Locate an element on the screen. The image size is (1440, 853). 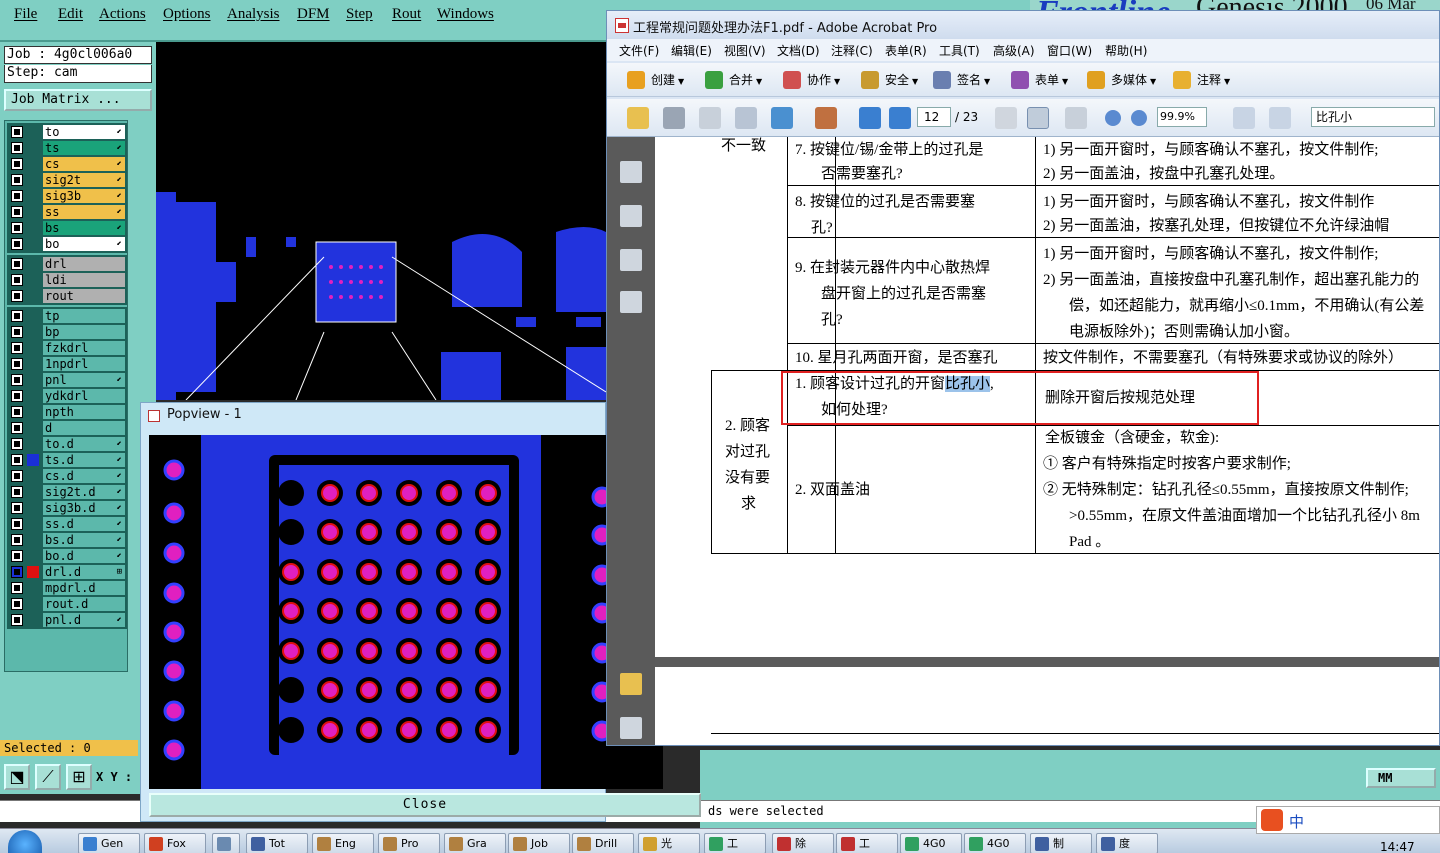
taskbar-button: 度 is located at coordinates (1127, 843).